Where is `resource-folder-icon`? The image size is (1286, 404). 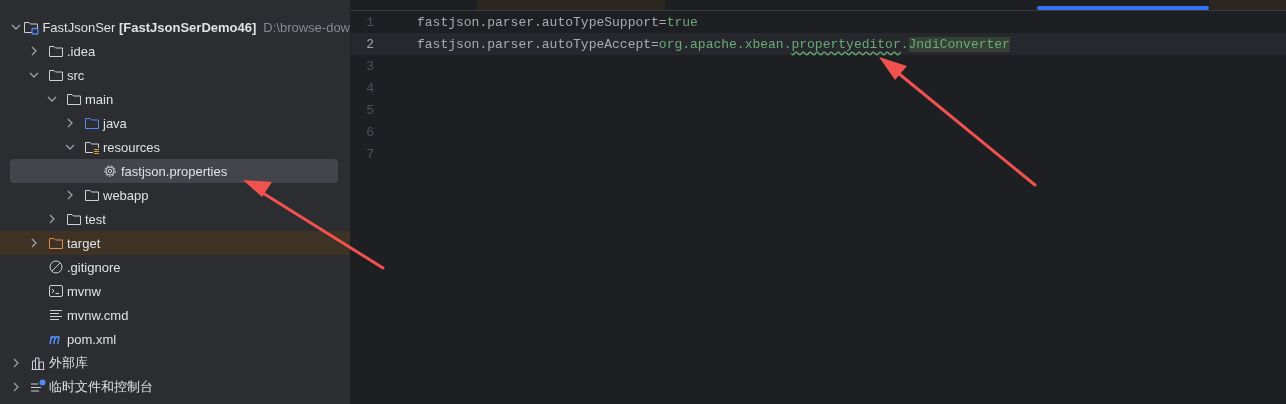
resource-folder-icon is located at coordinates (92, 147).